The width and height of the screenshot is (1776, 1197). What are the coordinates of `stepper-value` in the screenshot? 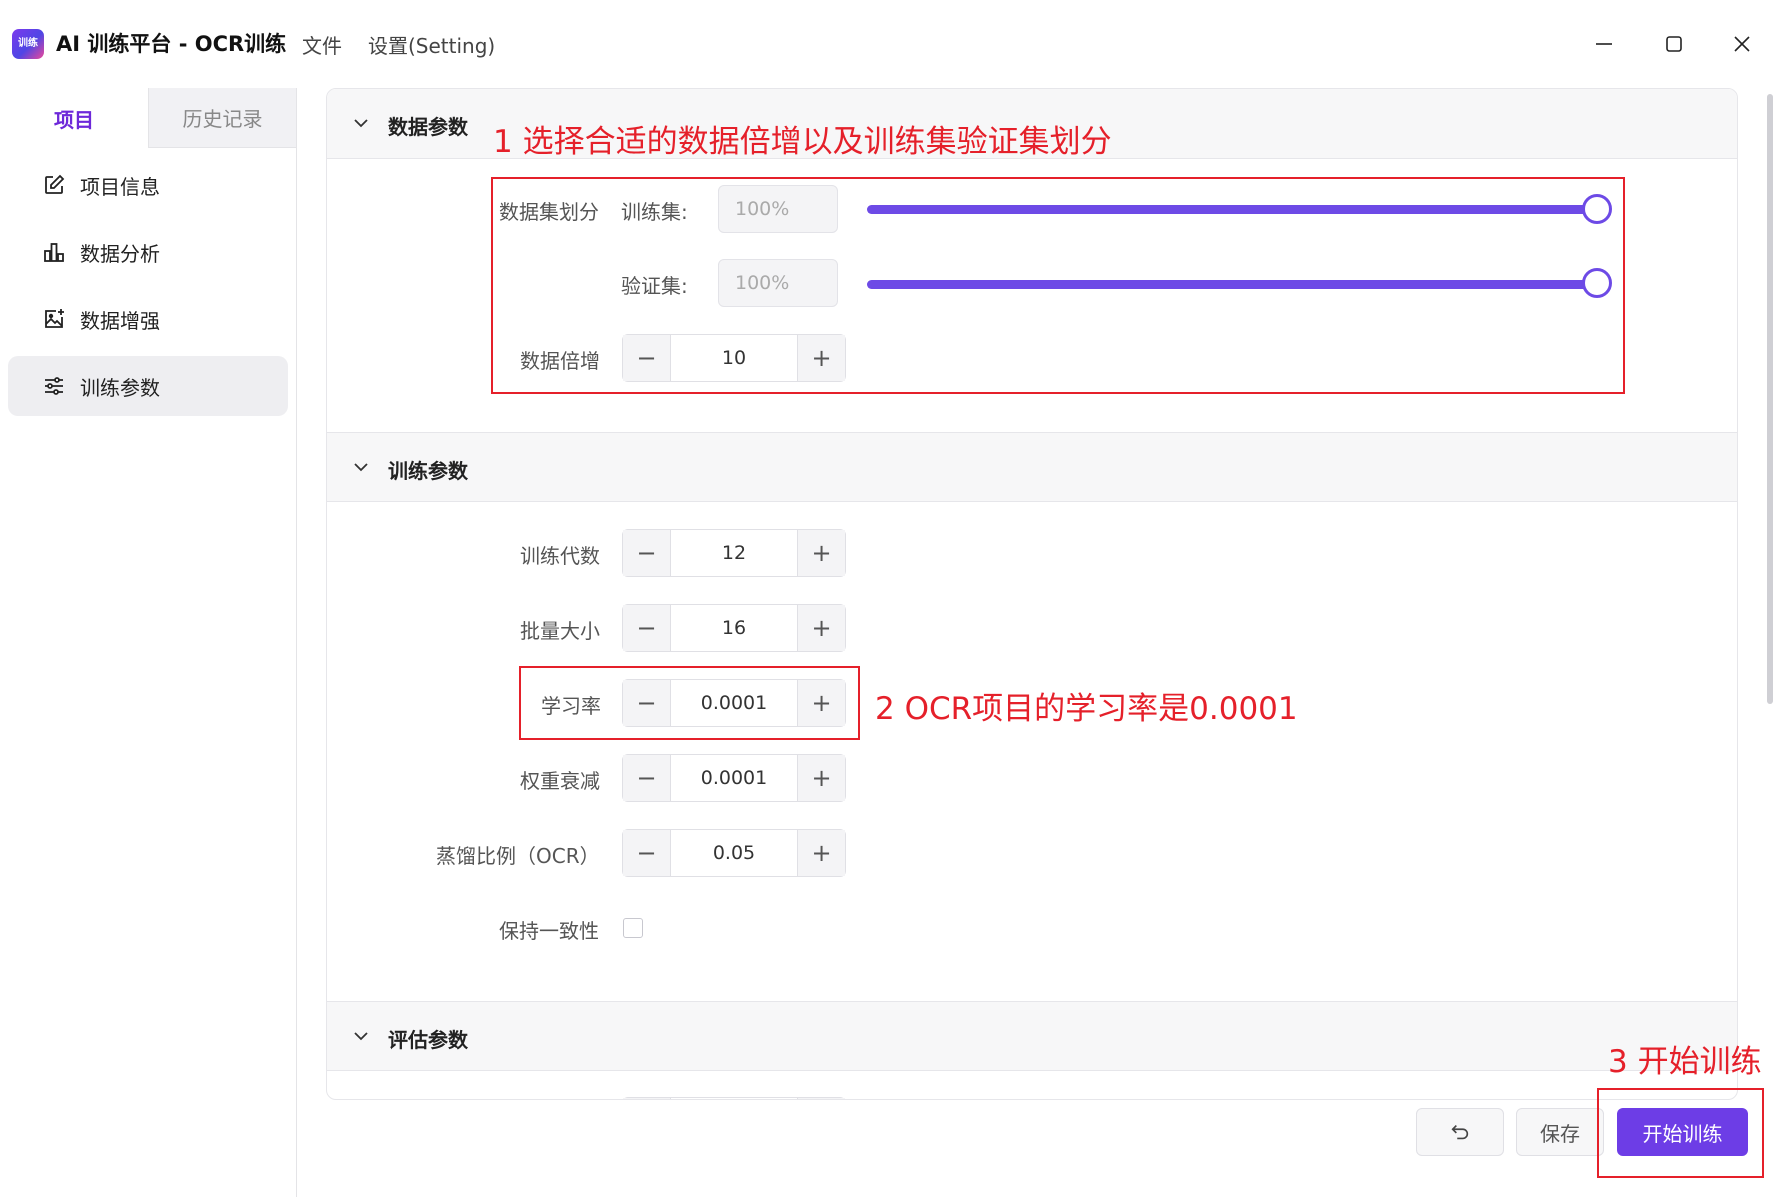 It's located at (734, 1098).